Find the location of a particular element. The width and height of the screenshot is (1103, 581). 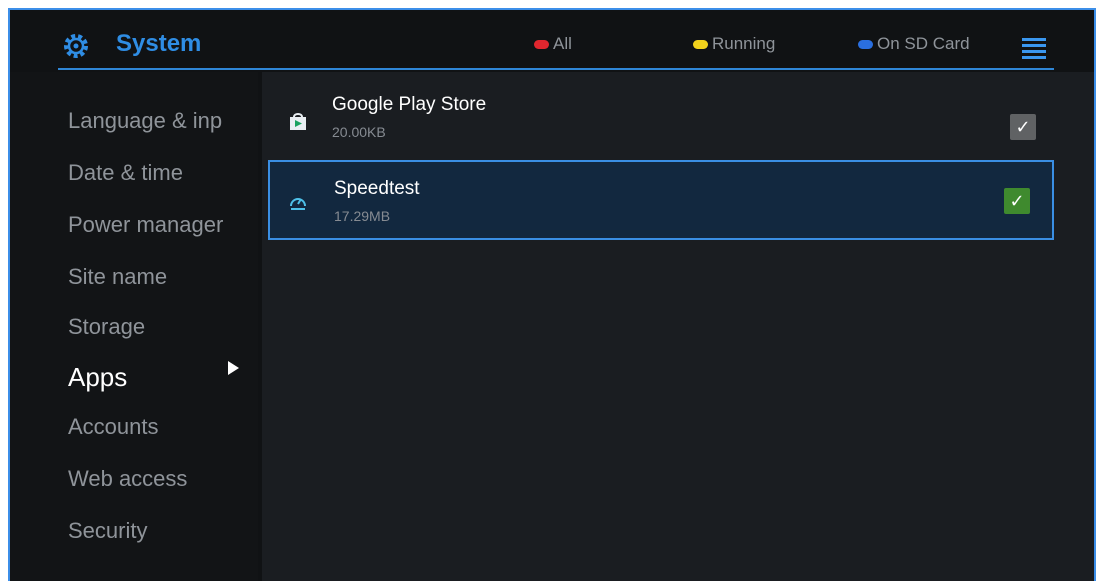

red-dot-icon is located at coordinates (541, 44).